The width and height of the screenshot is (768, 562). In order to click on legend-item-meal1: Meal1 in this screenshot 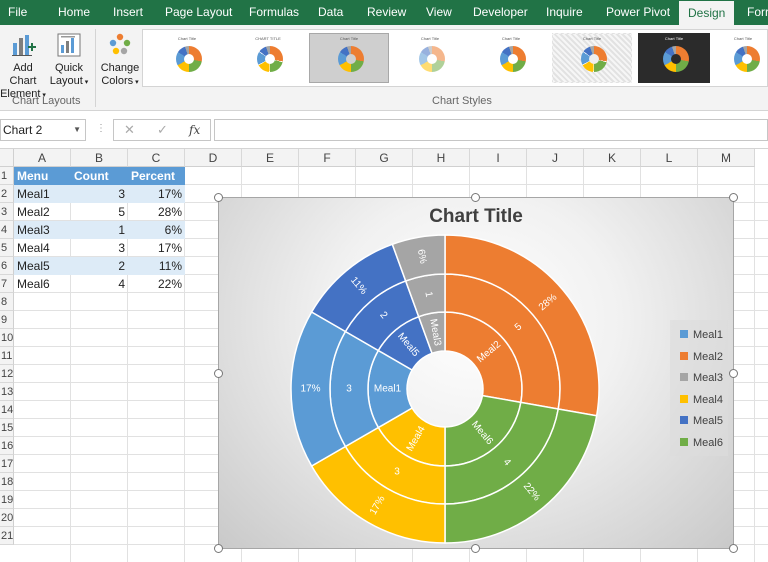, I will do `click(701, 335)`.